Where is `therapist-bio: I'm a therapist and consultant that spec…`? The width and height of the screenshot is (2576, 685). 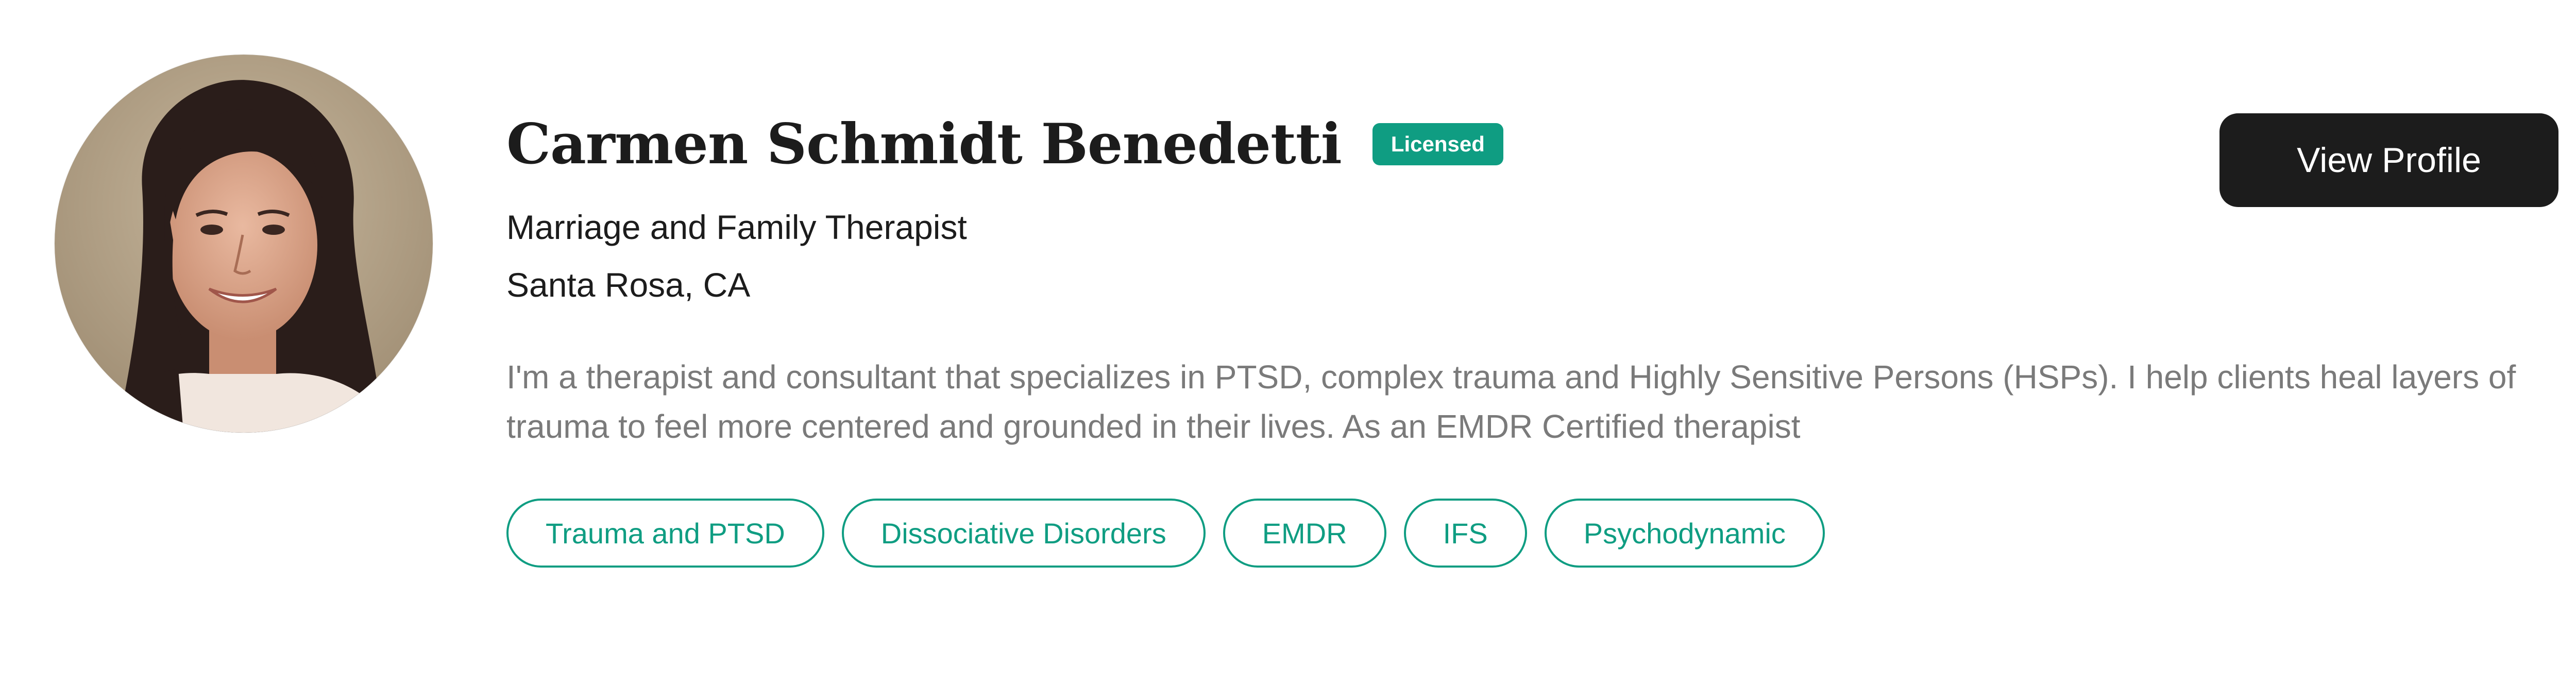 therapist-bio: I'm a therapist and consultant that spec… is located at coordinates (1511, 401).